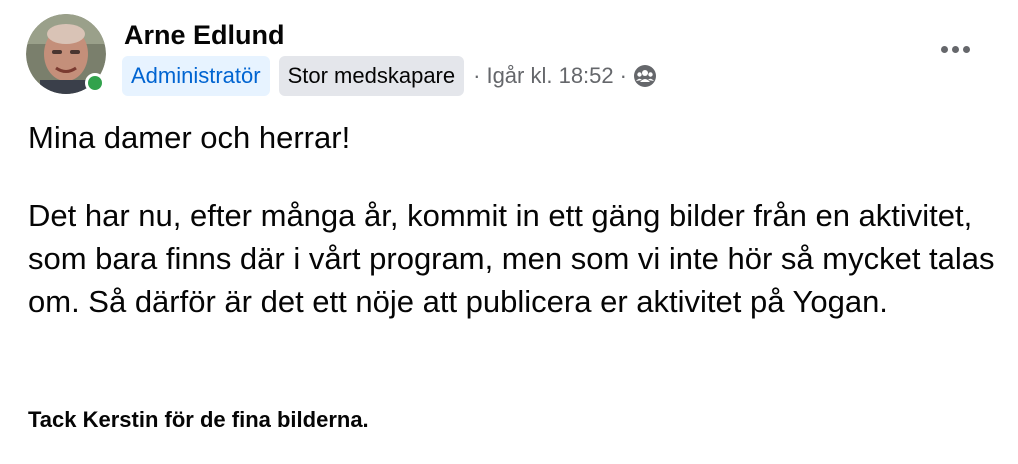 The image size is (1018, 464). Describe the element at coordinates (645, 76) in the screenshot. I see `group-audience-icon` at that location.